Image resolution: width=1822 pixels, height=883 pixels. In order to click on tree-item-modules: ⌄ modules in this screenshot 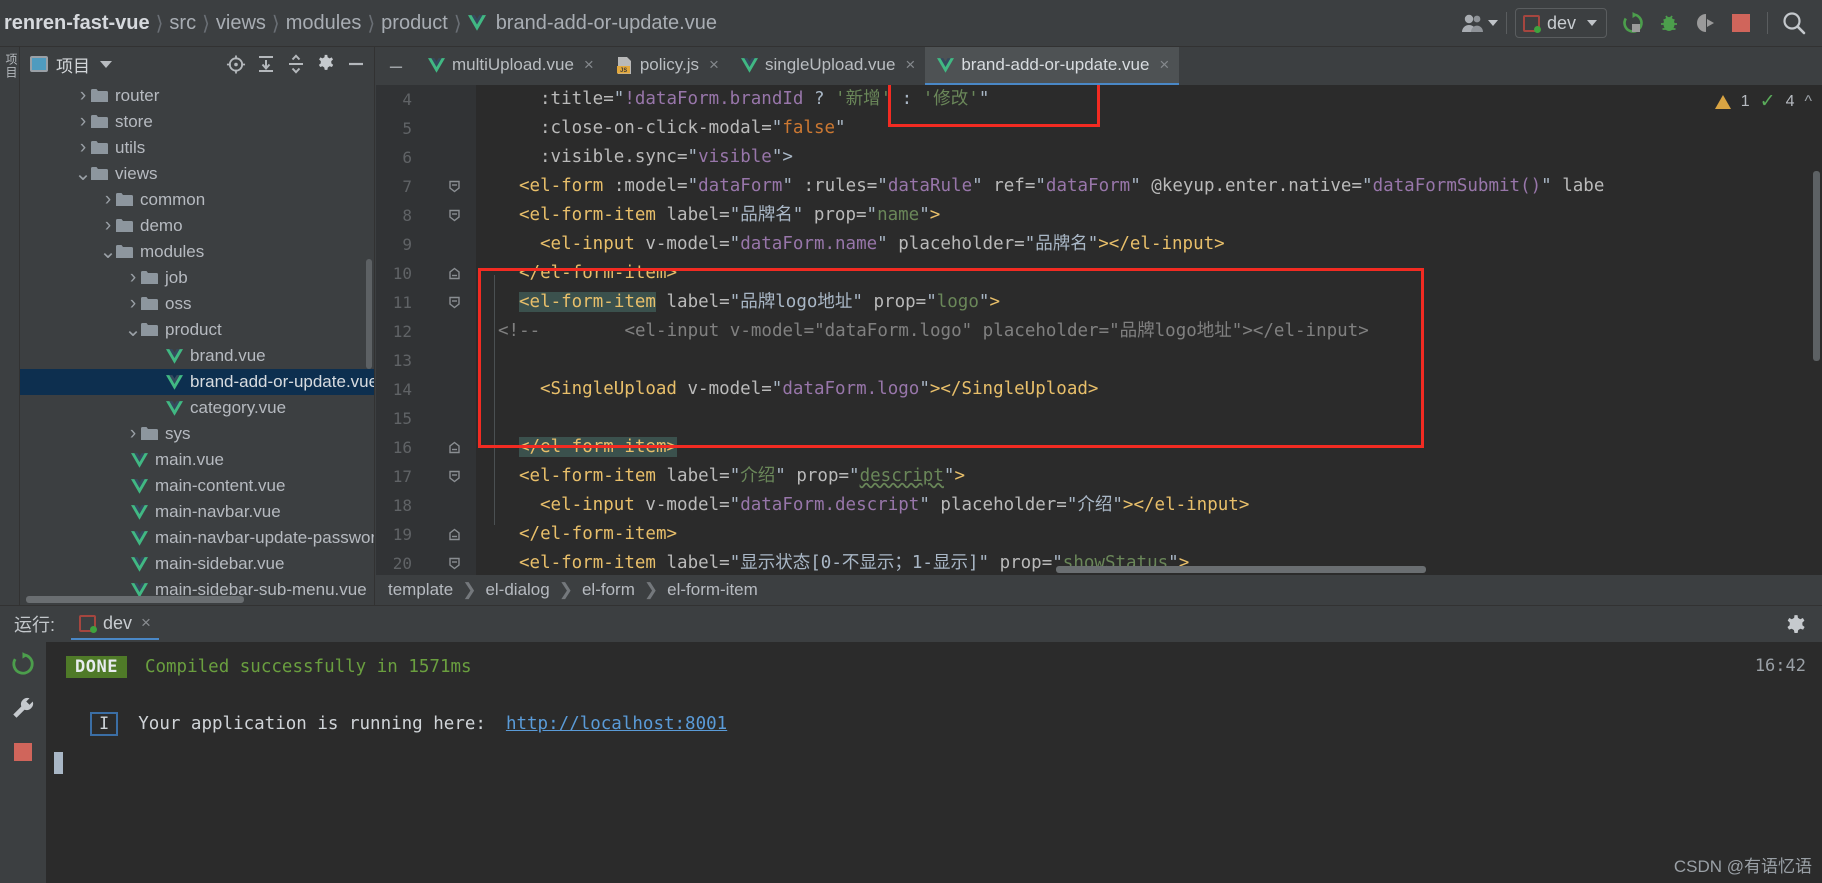, I will do `click(197, 252)`.